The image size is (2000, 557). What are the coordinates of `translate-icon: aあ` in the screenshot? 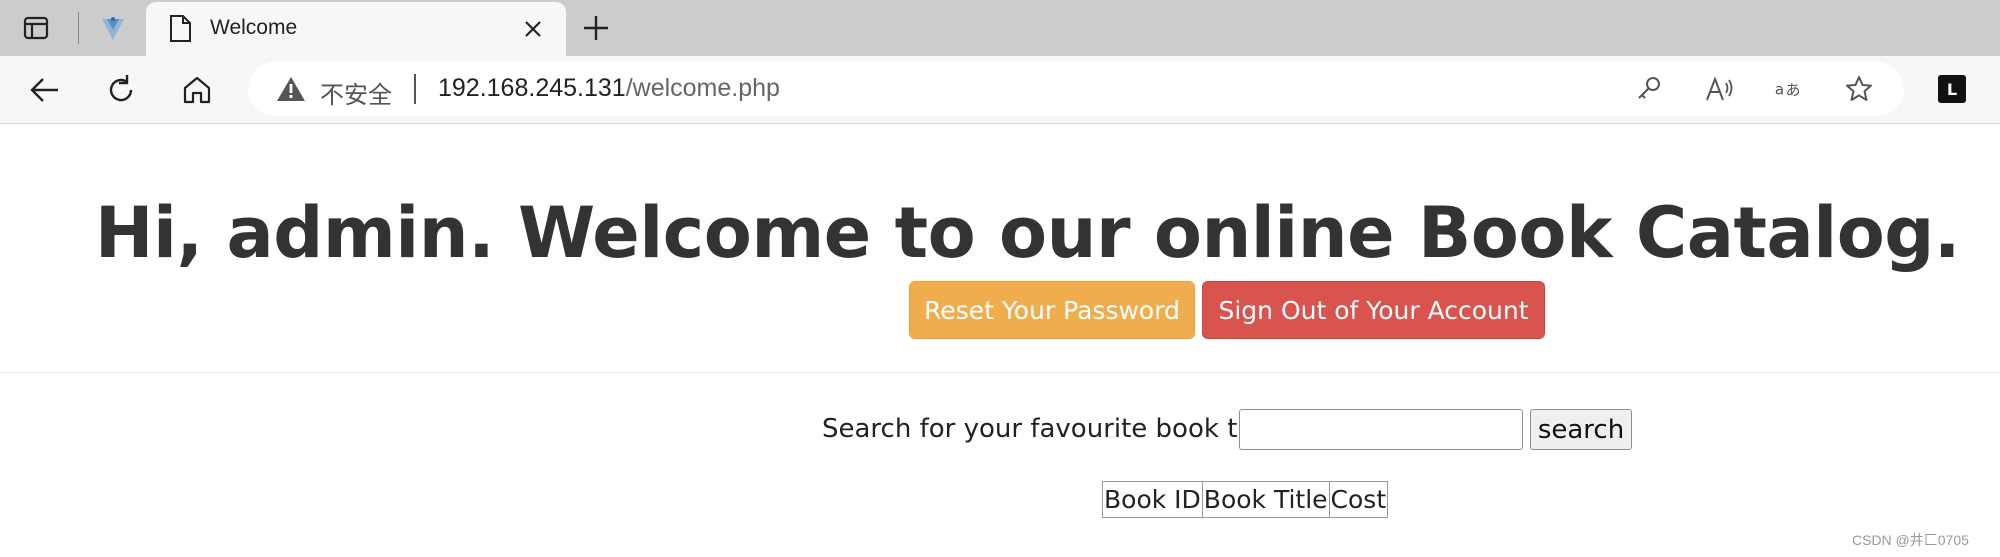 It's located at (1789, 89).